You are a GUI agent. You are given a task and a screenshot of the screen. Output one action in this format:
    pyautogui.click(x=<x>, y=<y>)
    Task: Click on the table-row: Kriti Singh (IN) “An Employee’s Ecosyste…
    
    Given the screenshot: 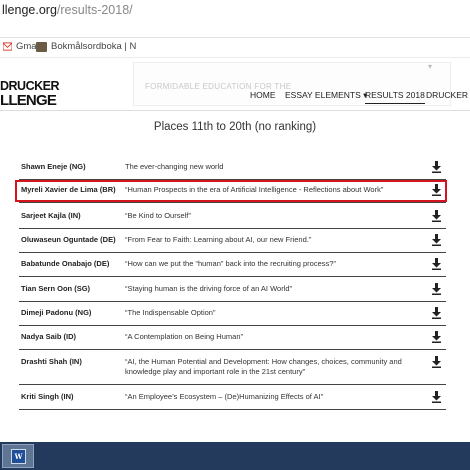 What is the action you would take?
    pyautogui.click(x=232, y=398)
    